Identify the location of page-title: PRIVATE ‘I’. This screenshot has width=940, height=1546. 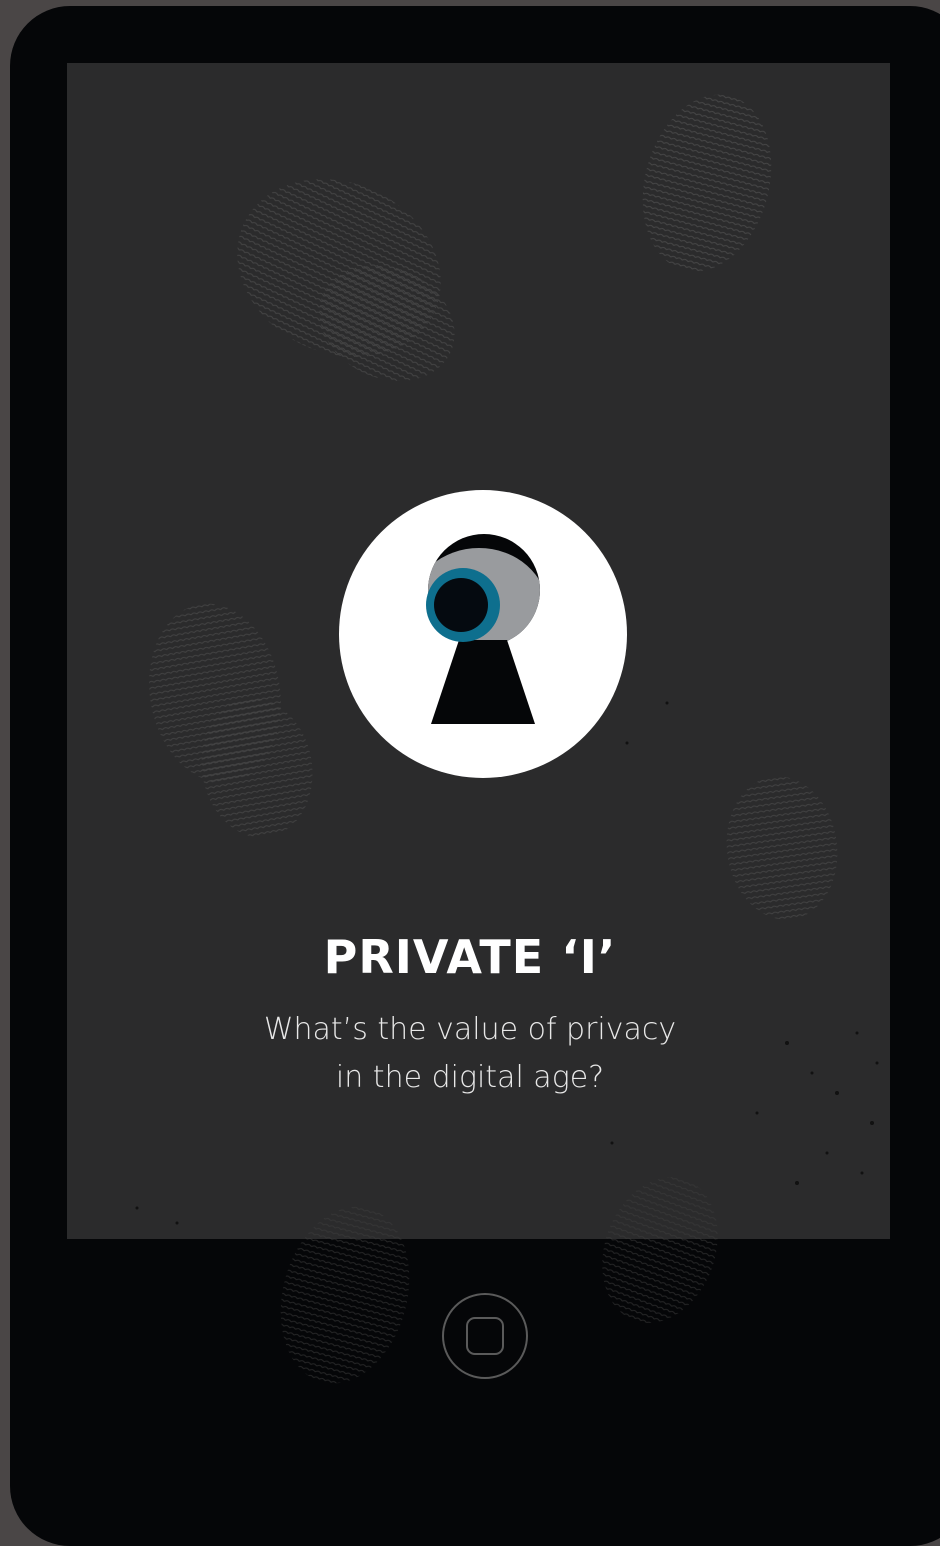
(470, 957).